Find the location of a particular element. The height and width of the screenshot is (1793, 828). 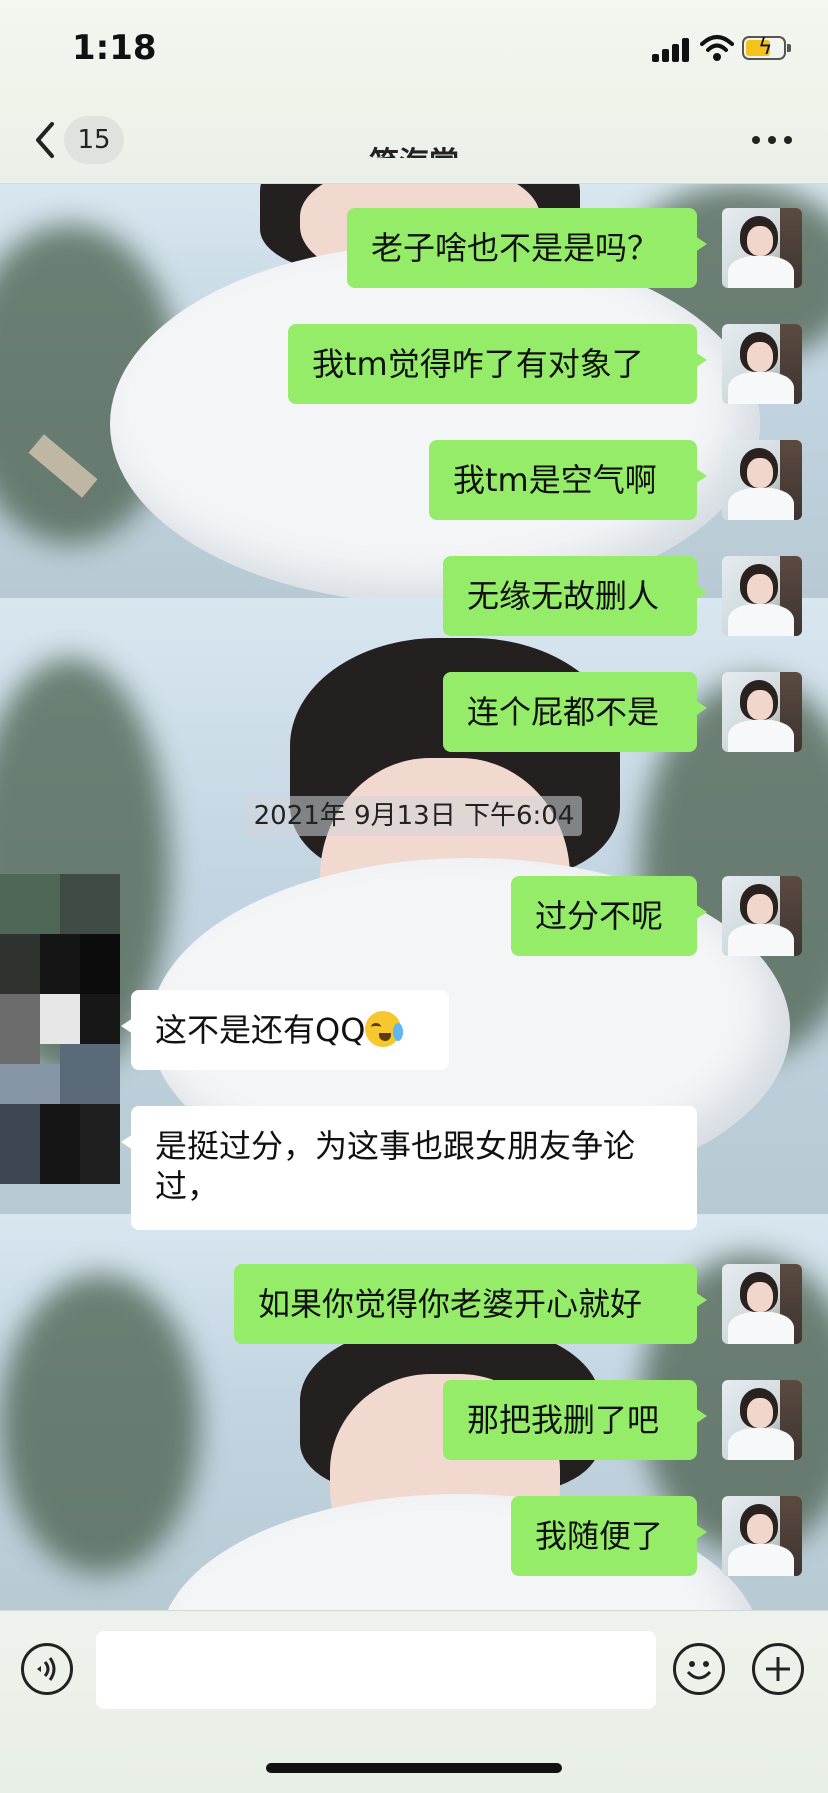

plus-icon is located at coordinates (778, 1669).